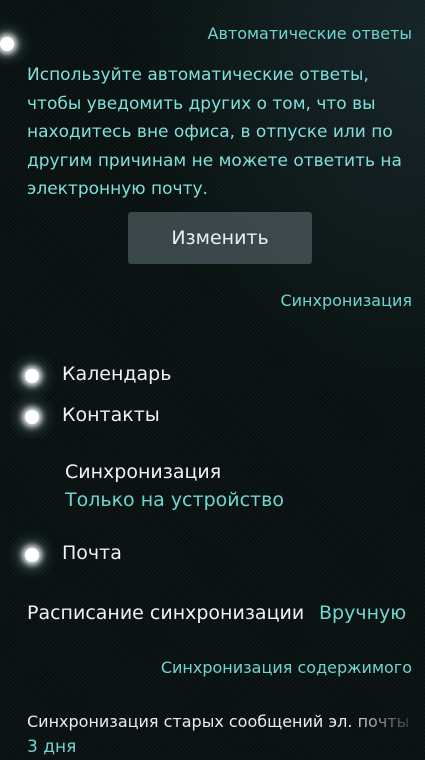 Image resolution: width=425 pixels, height=760 pixels. I want to click on sync-schedule-value: Вручную, so click(363, 613).